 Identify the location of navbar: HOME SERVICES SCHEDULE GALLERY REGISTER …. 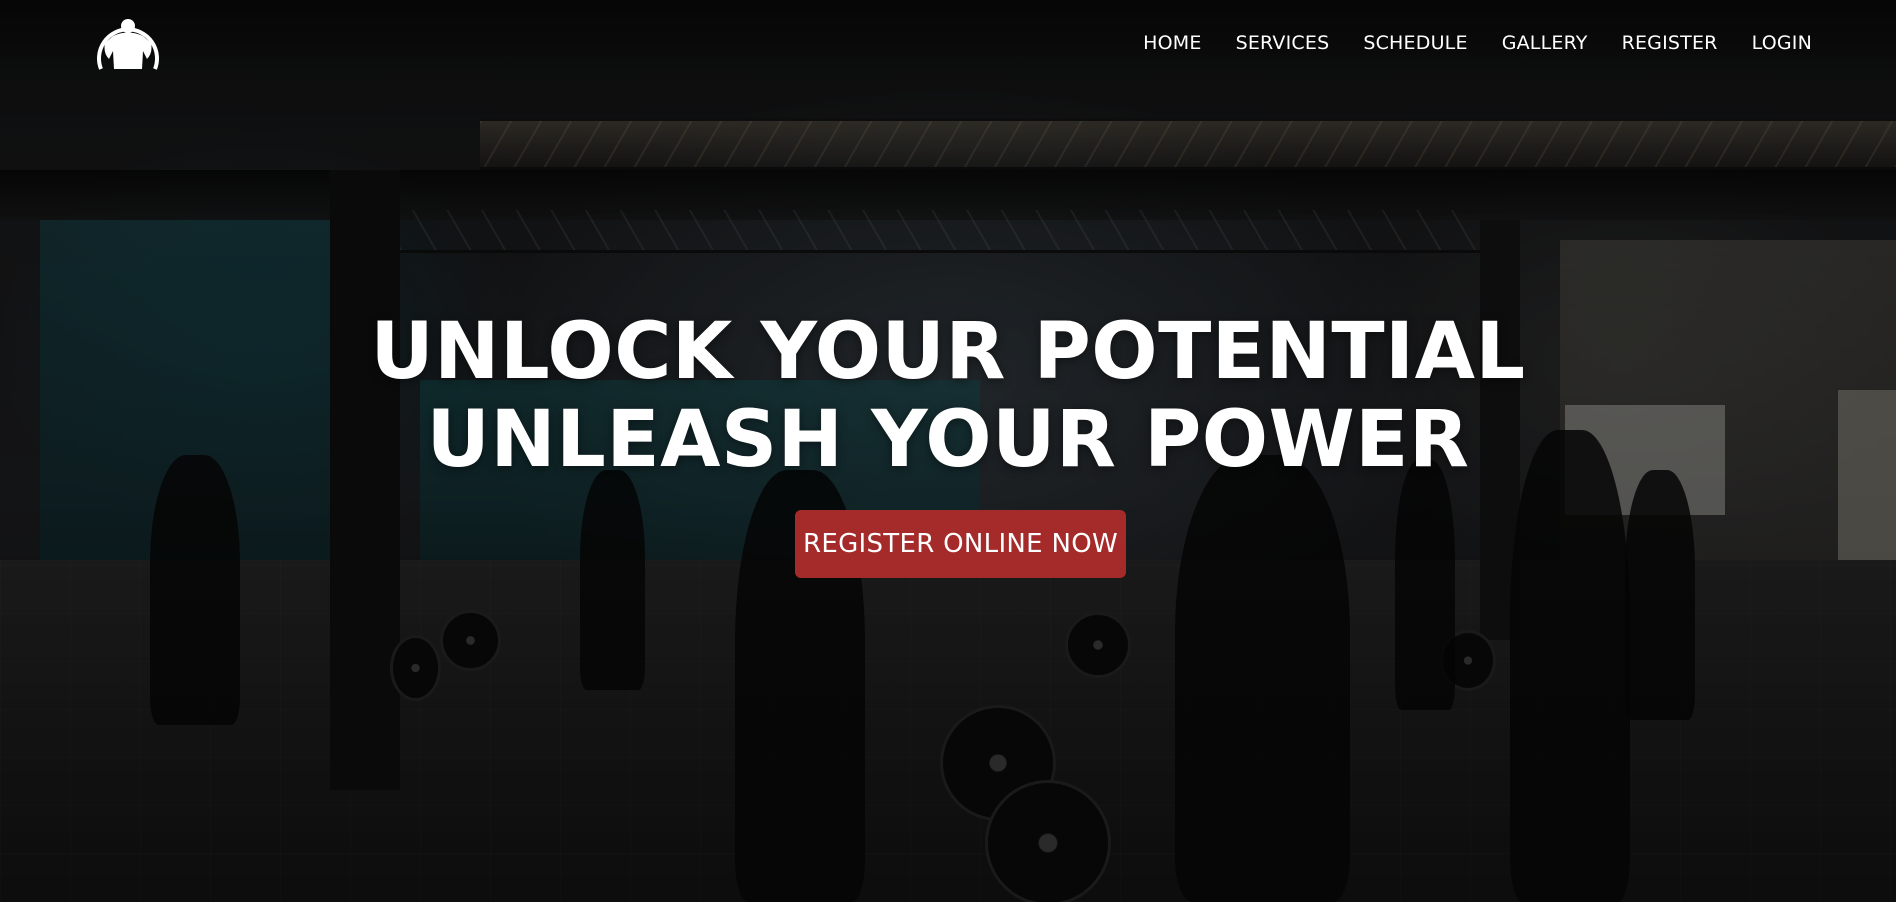
(948, 43).